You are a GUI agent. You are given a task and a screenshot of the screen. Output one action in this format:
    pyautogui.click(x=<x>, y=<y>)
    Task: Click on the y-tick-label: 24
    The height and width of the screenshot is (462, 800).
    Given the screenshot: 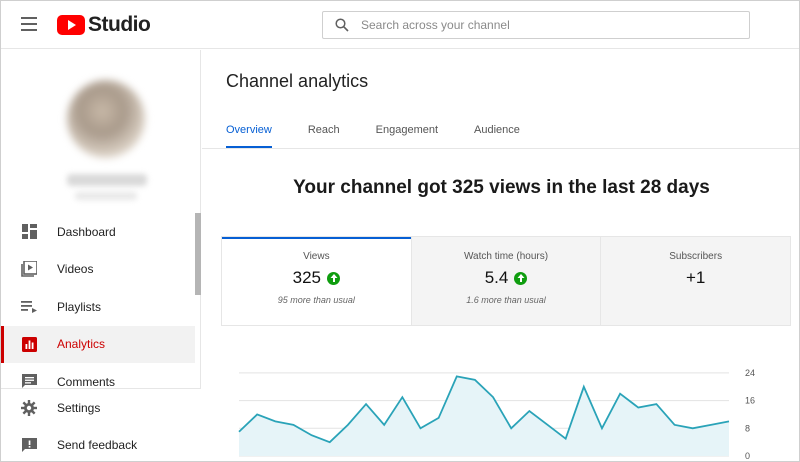 What is the action you would take?
    pyautogui.click(x=750, y=373)
    